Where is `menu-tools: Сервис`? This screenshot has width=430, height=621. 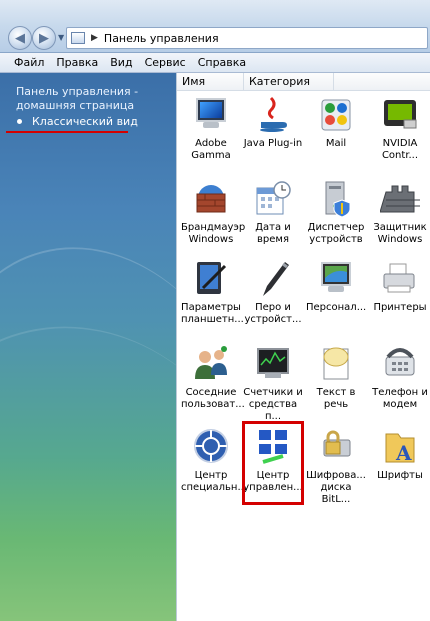
menu-tools: Сервис is located at coordinates (165, 62).